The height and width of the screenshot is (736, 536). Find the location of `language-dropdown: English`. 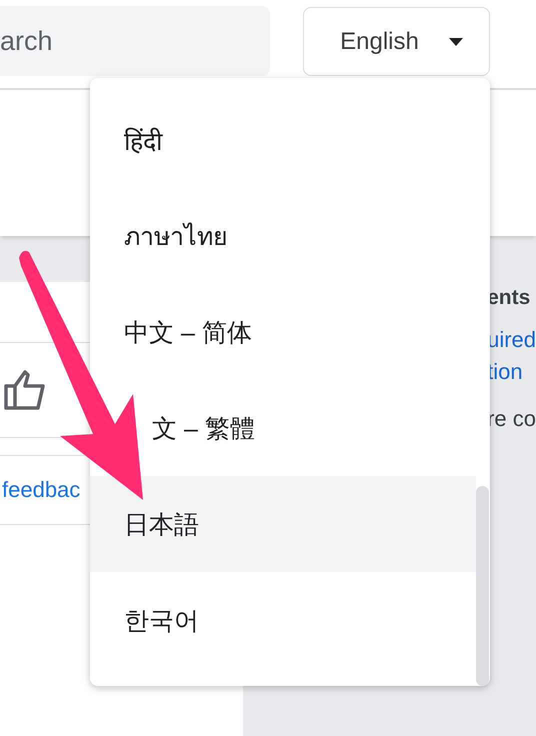

language-dropdown: English is located at coordinates (396, 41).